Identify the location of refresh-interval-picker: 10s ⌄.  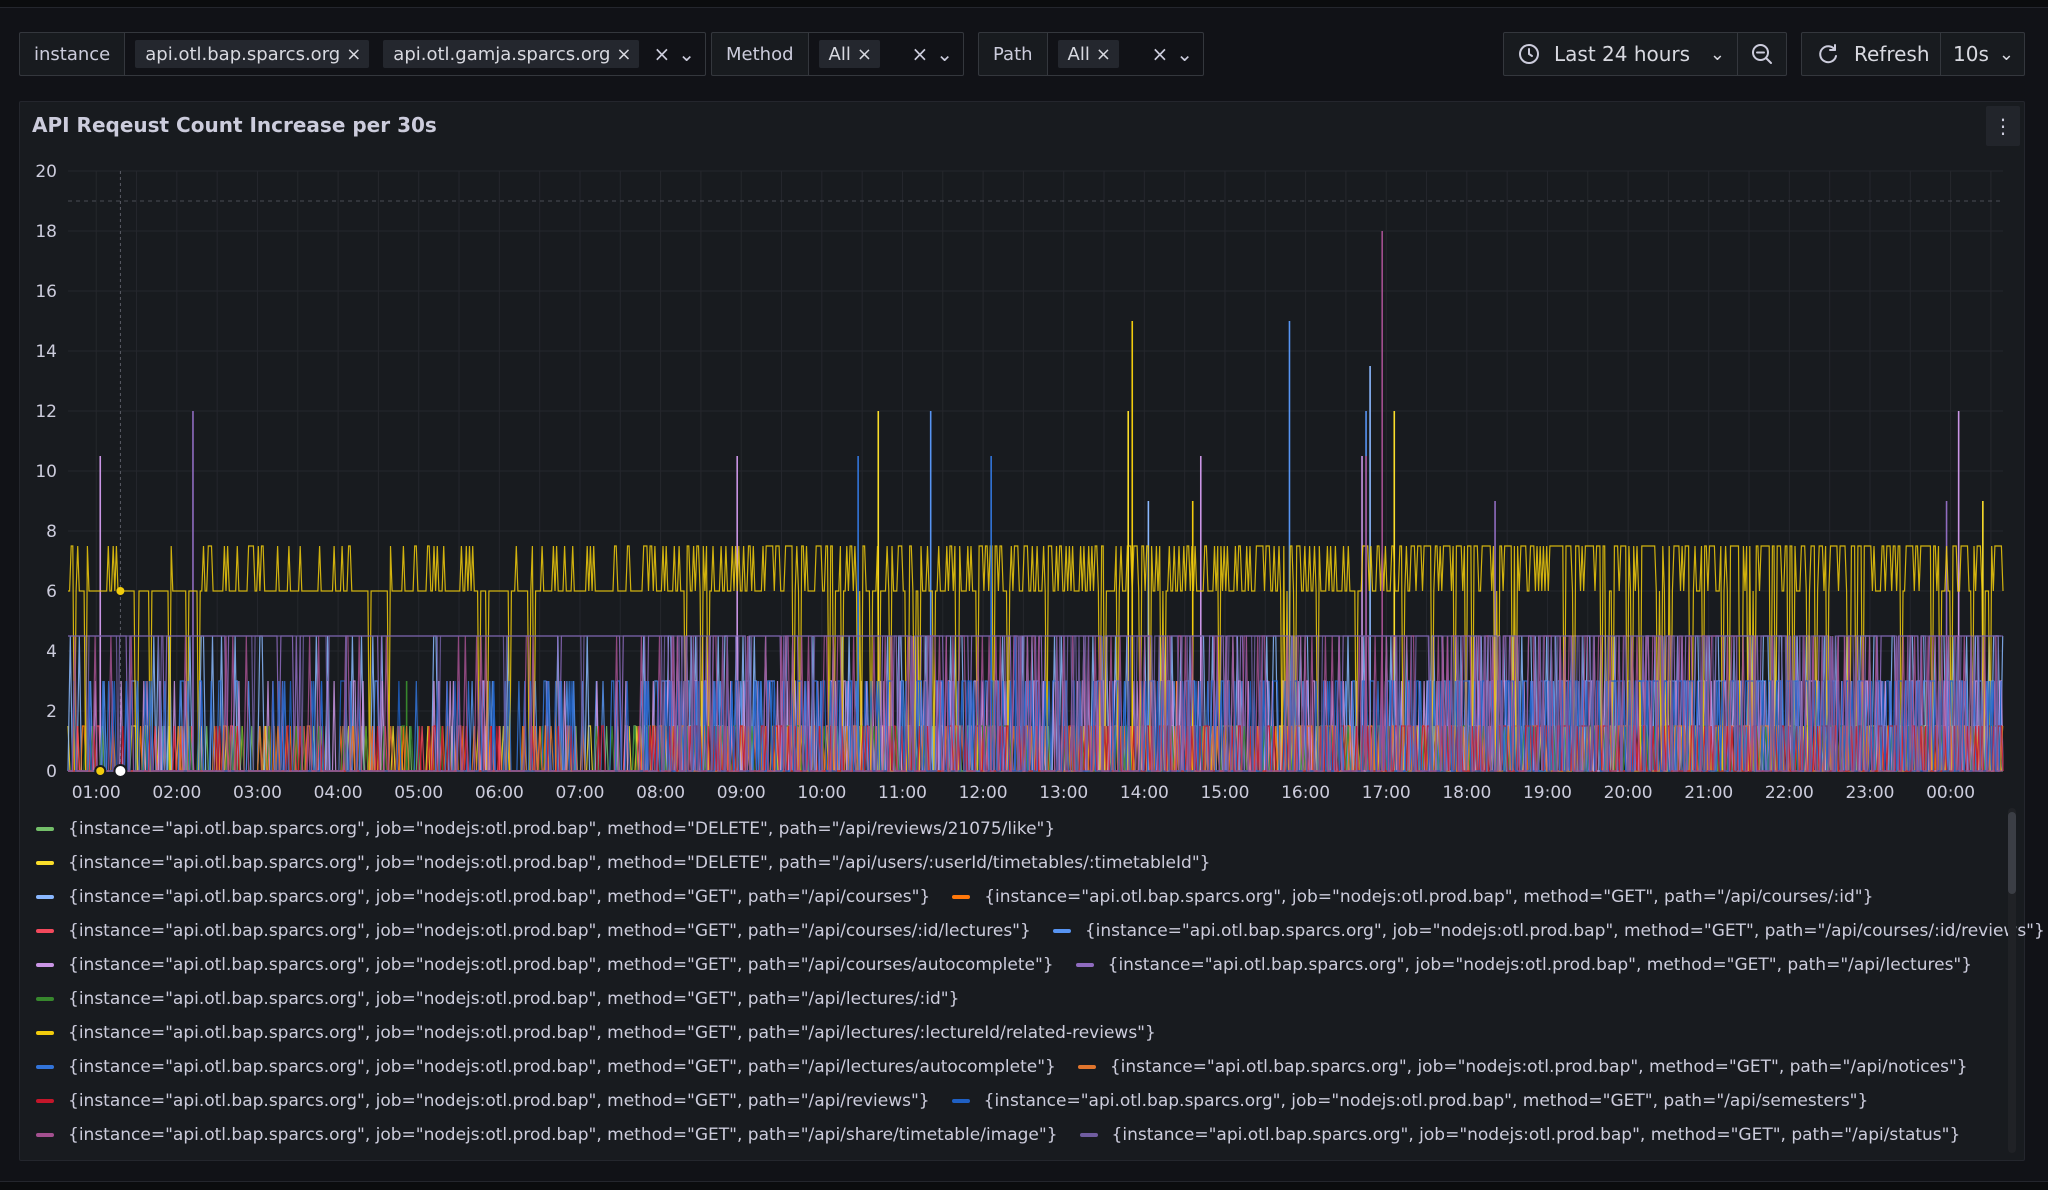
(1982, 54).